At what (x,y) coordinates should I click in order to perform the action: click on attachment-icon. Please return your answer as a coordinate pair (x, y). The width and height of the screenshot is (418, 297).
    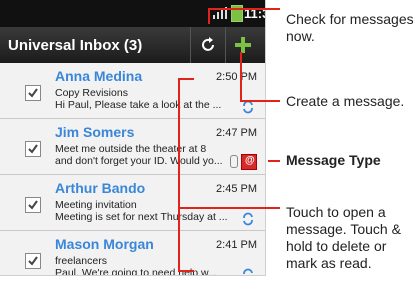
    Looking at the image, I should click on (234, 161).